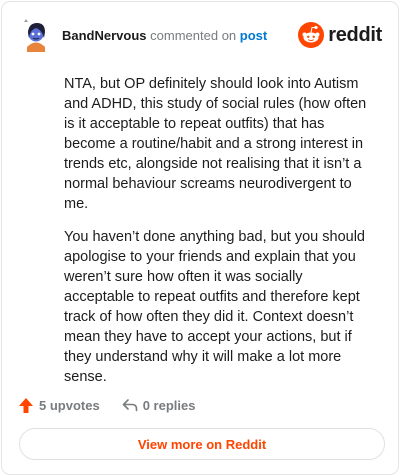 The height and width of the screenshot is (476, 400). What do you see at coordinates (355, 34) in the screenshot?
I see `brand-wordmark: reddit` at bounding box center [355, 34].